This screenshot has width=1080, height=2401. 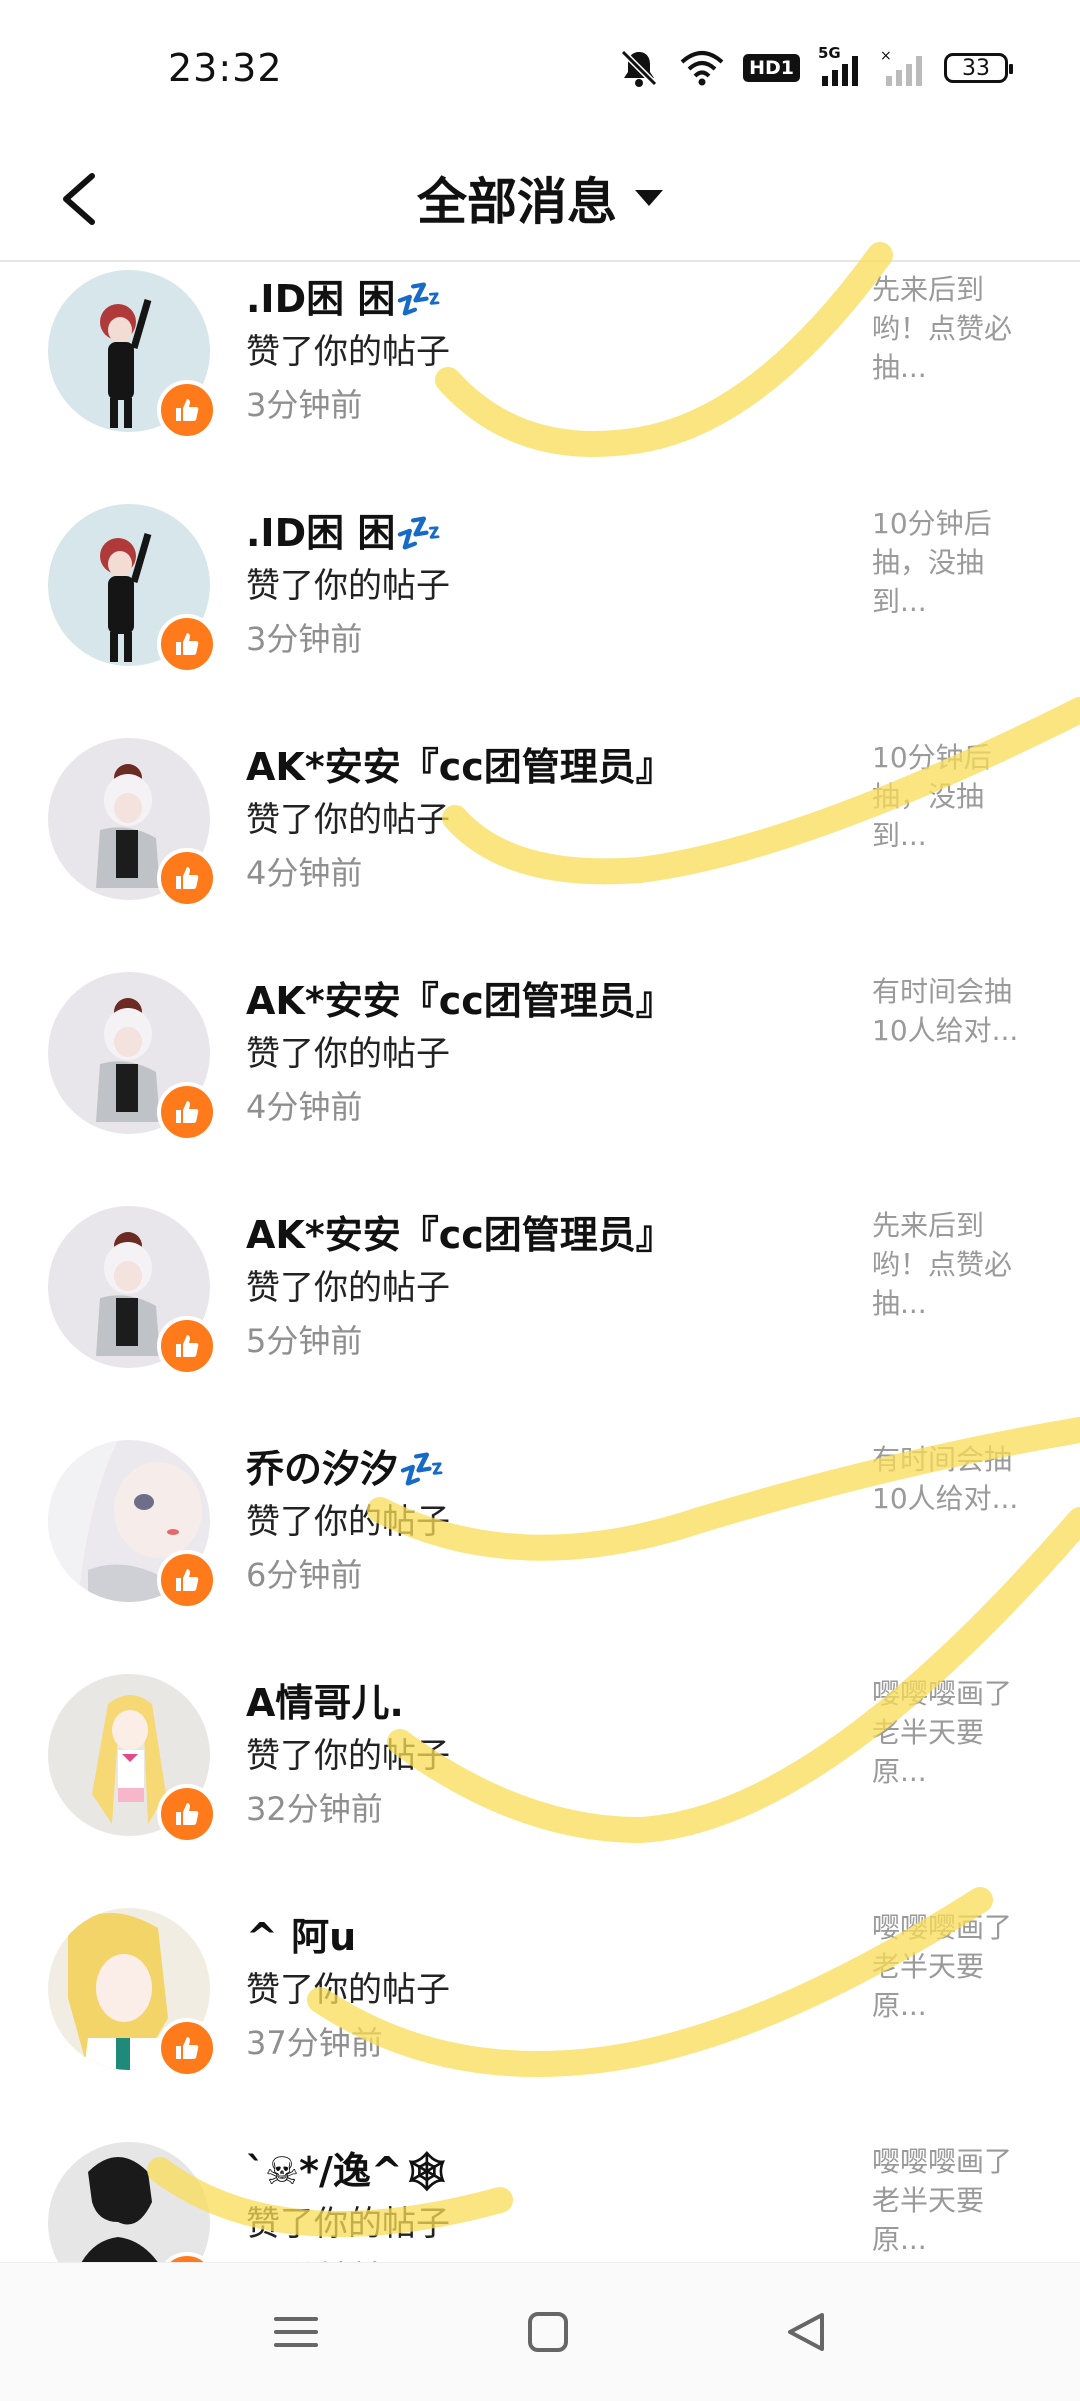 I want to click on avatar, so click(x=129, y=2202).